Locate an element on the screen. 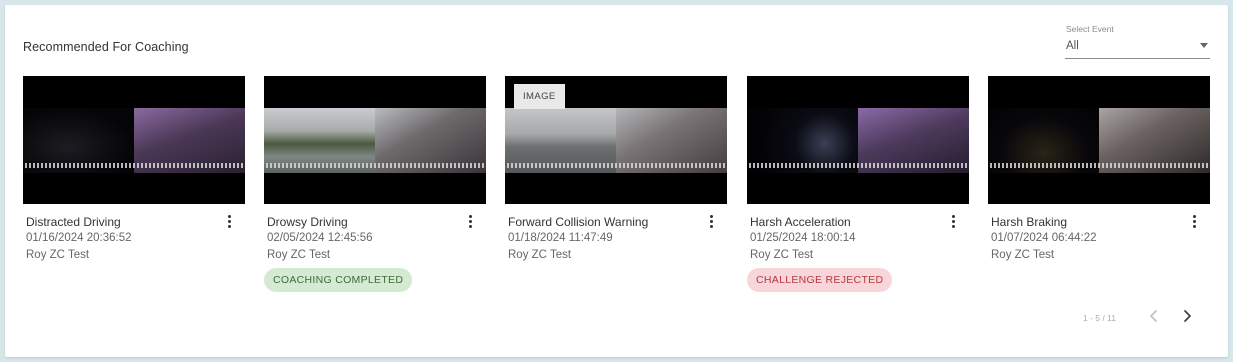 Image resolution: width=1233 pixels, height=362 pixels. coaching-completed-badge: COACHING COMPLETED is located at coordinates (338, 280).